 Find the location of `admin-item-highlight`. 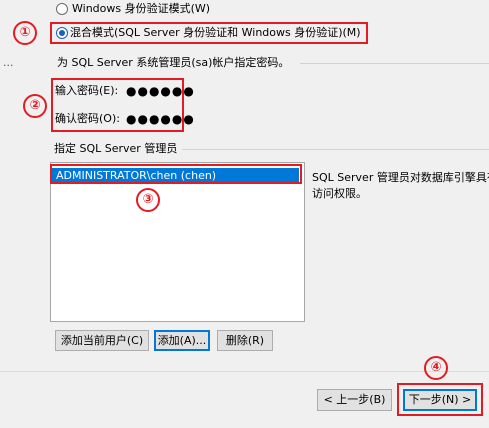

admin-item-highlight is located at coordinates (176, 174).